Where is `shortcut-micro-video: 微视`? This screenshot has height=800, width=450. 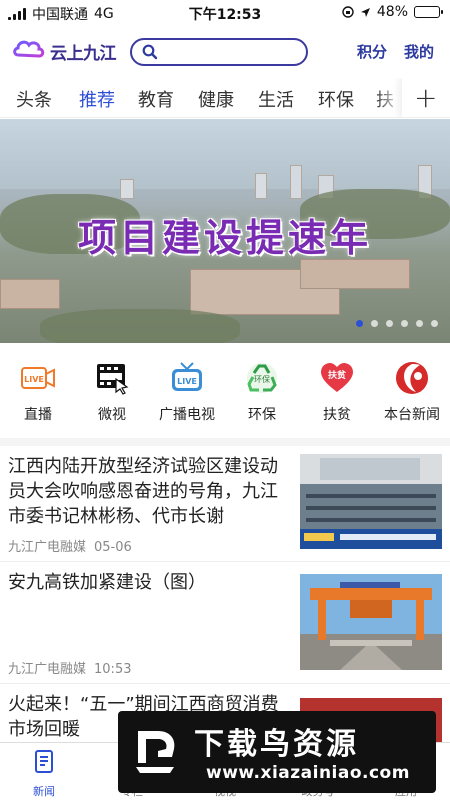
shortcut-micro-video: 微视 is located at coordinates (112, 392).